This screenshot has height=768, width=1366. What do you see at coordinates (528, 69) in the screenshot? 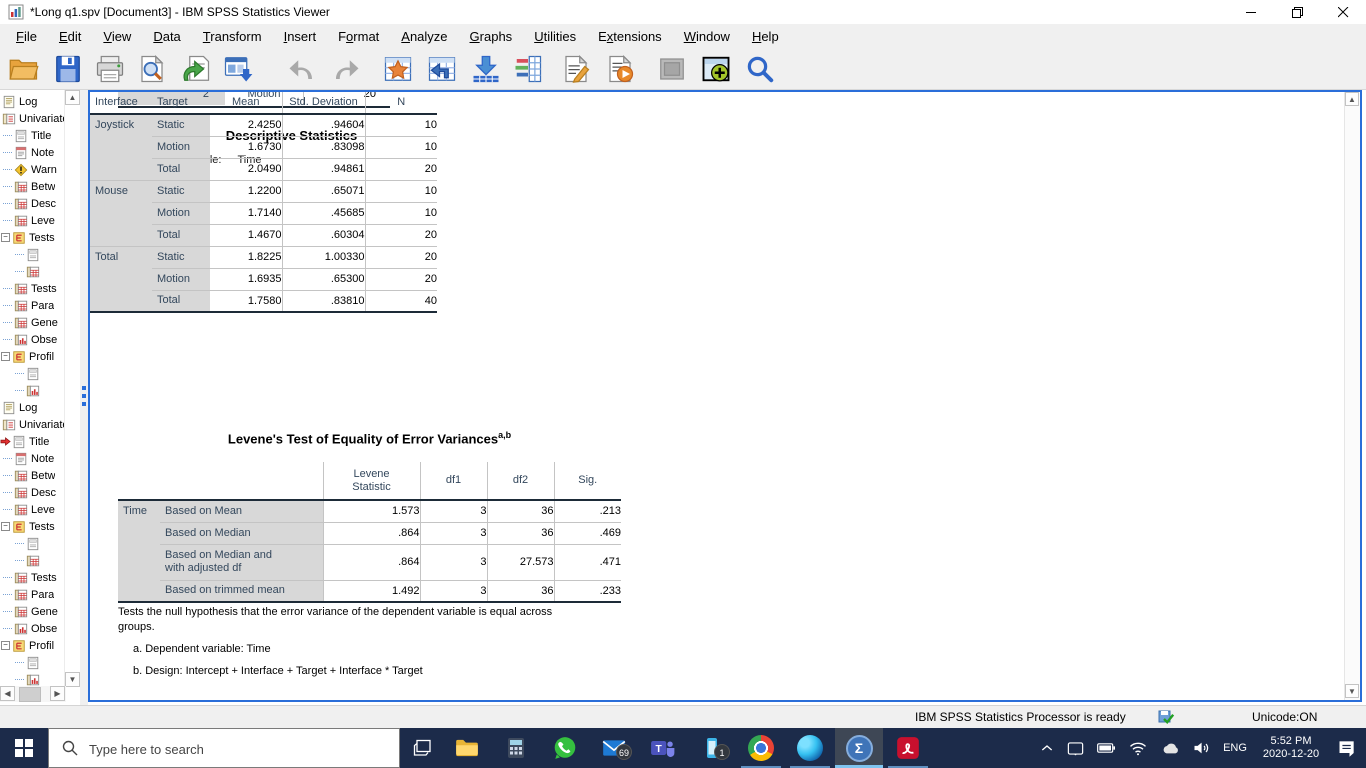
I see `use-variable-sets-button` at bounding box center [528, 69].